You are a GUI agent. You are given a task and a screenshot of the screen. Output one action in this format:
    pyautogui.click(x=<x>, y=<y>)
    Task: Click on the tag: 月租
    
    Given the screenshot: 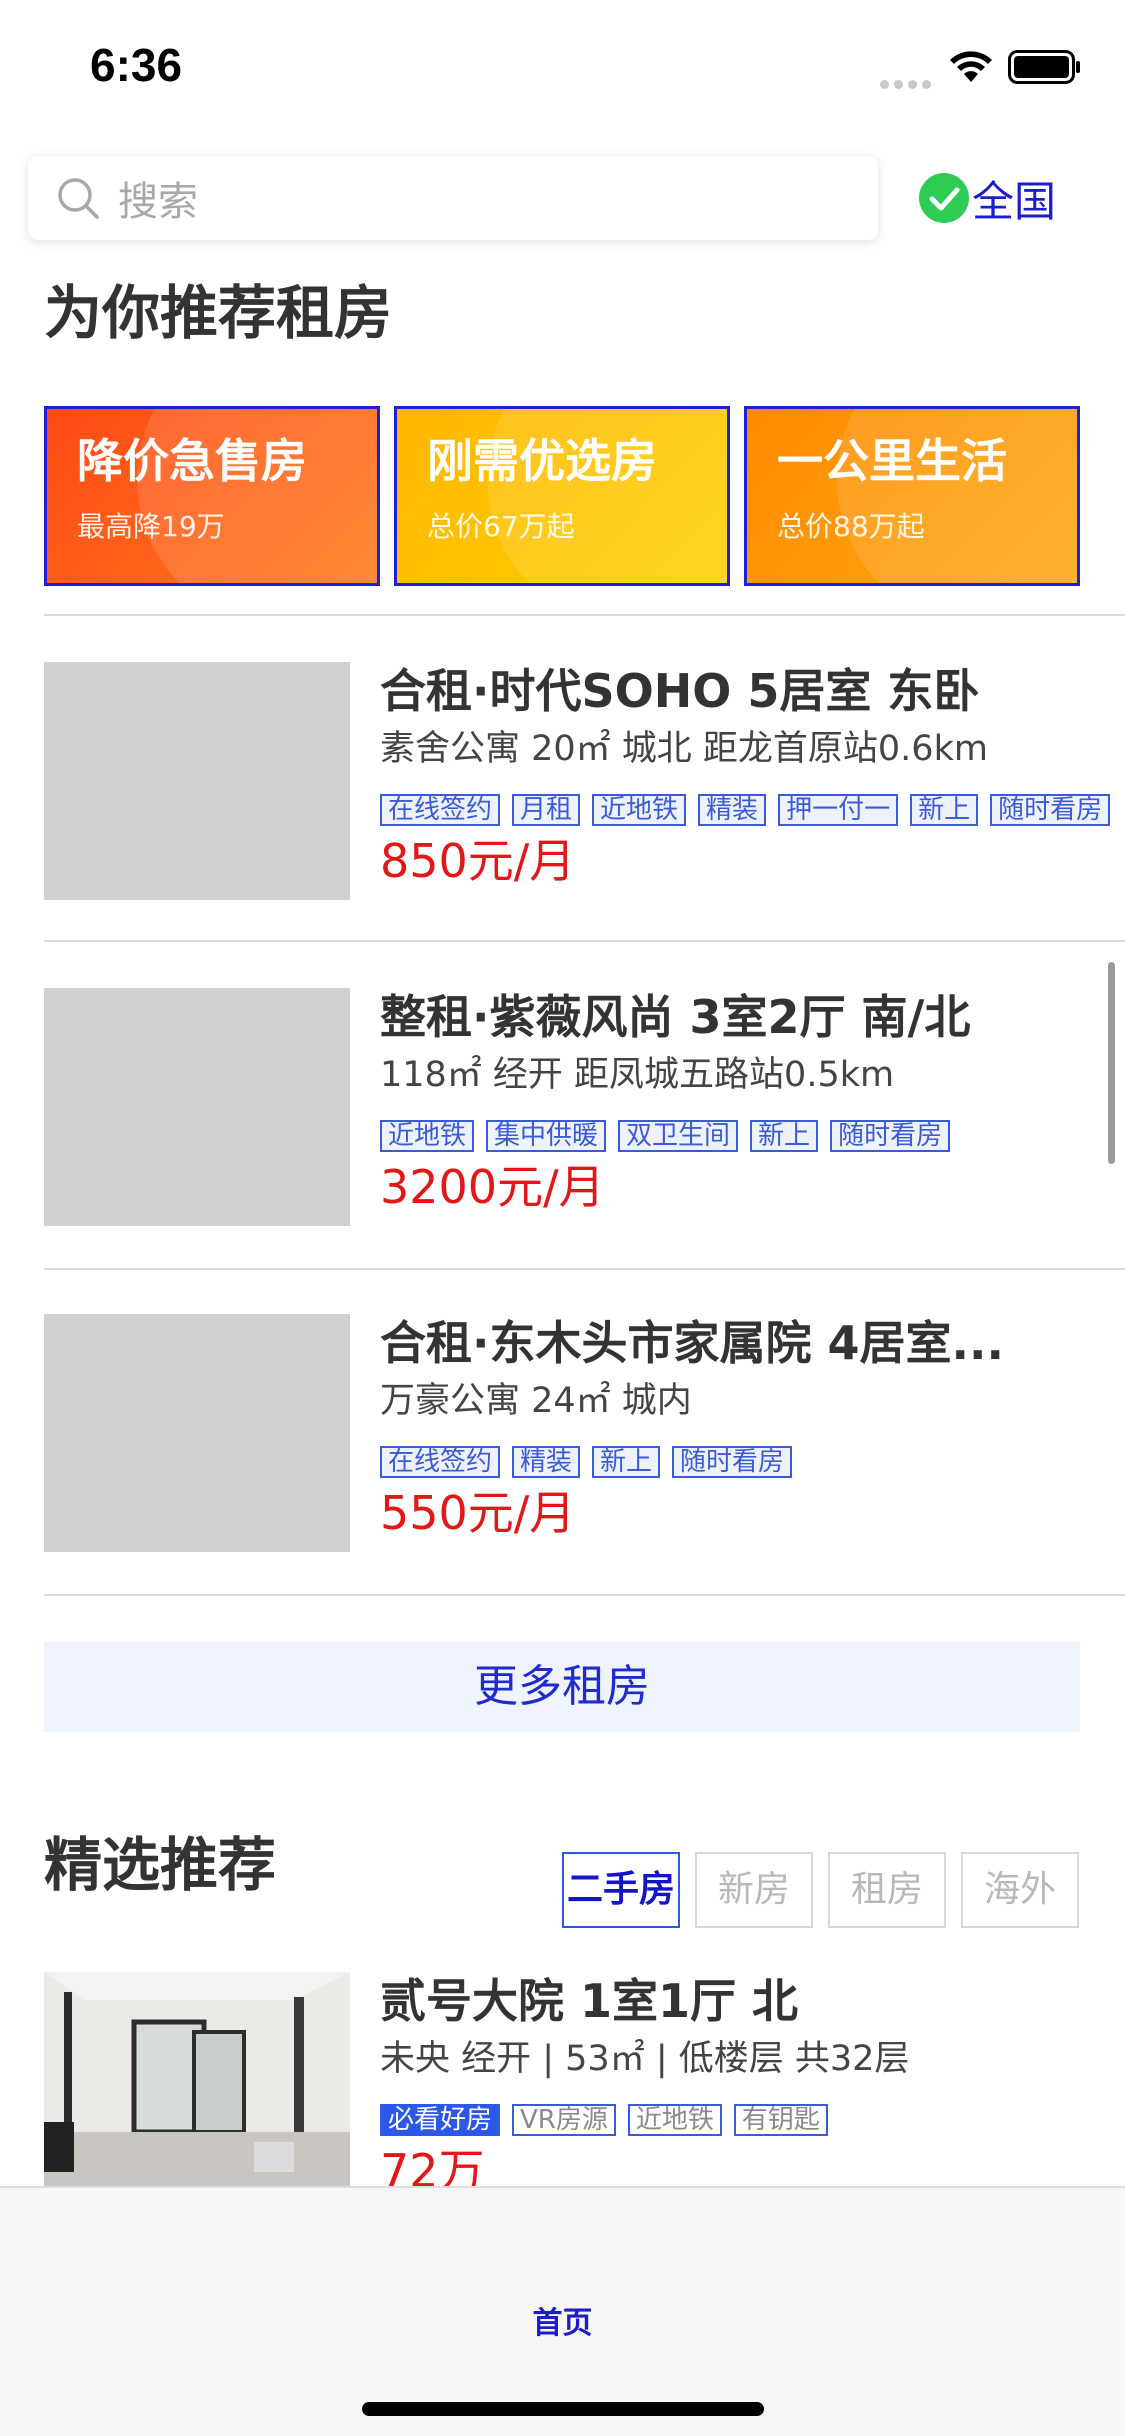 What is the action you would take?
    pyautogui.click(x=546, y=810)
    